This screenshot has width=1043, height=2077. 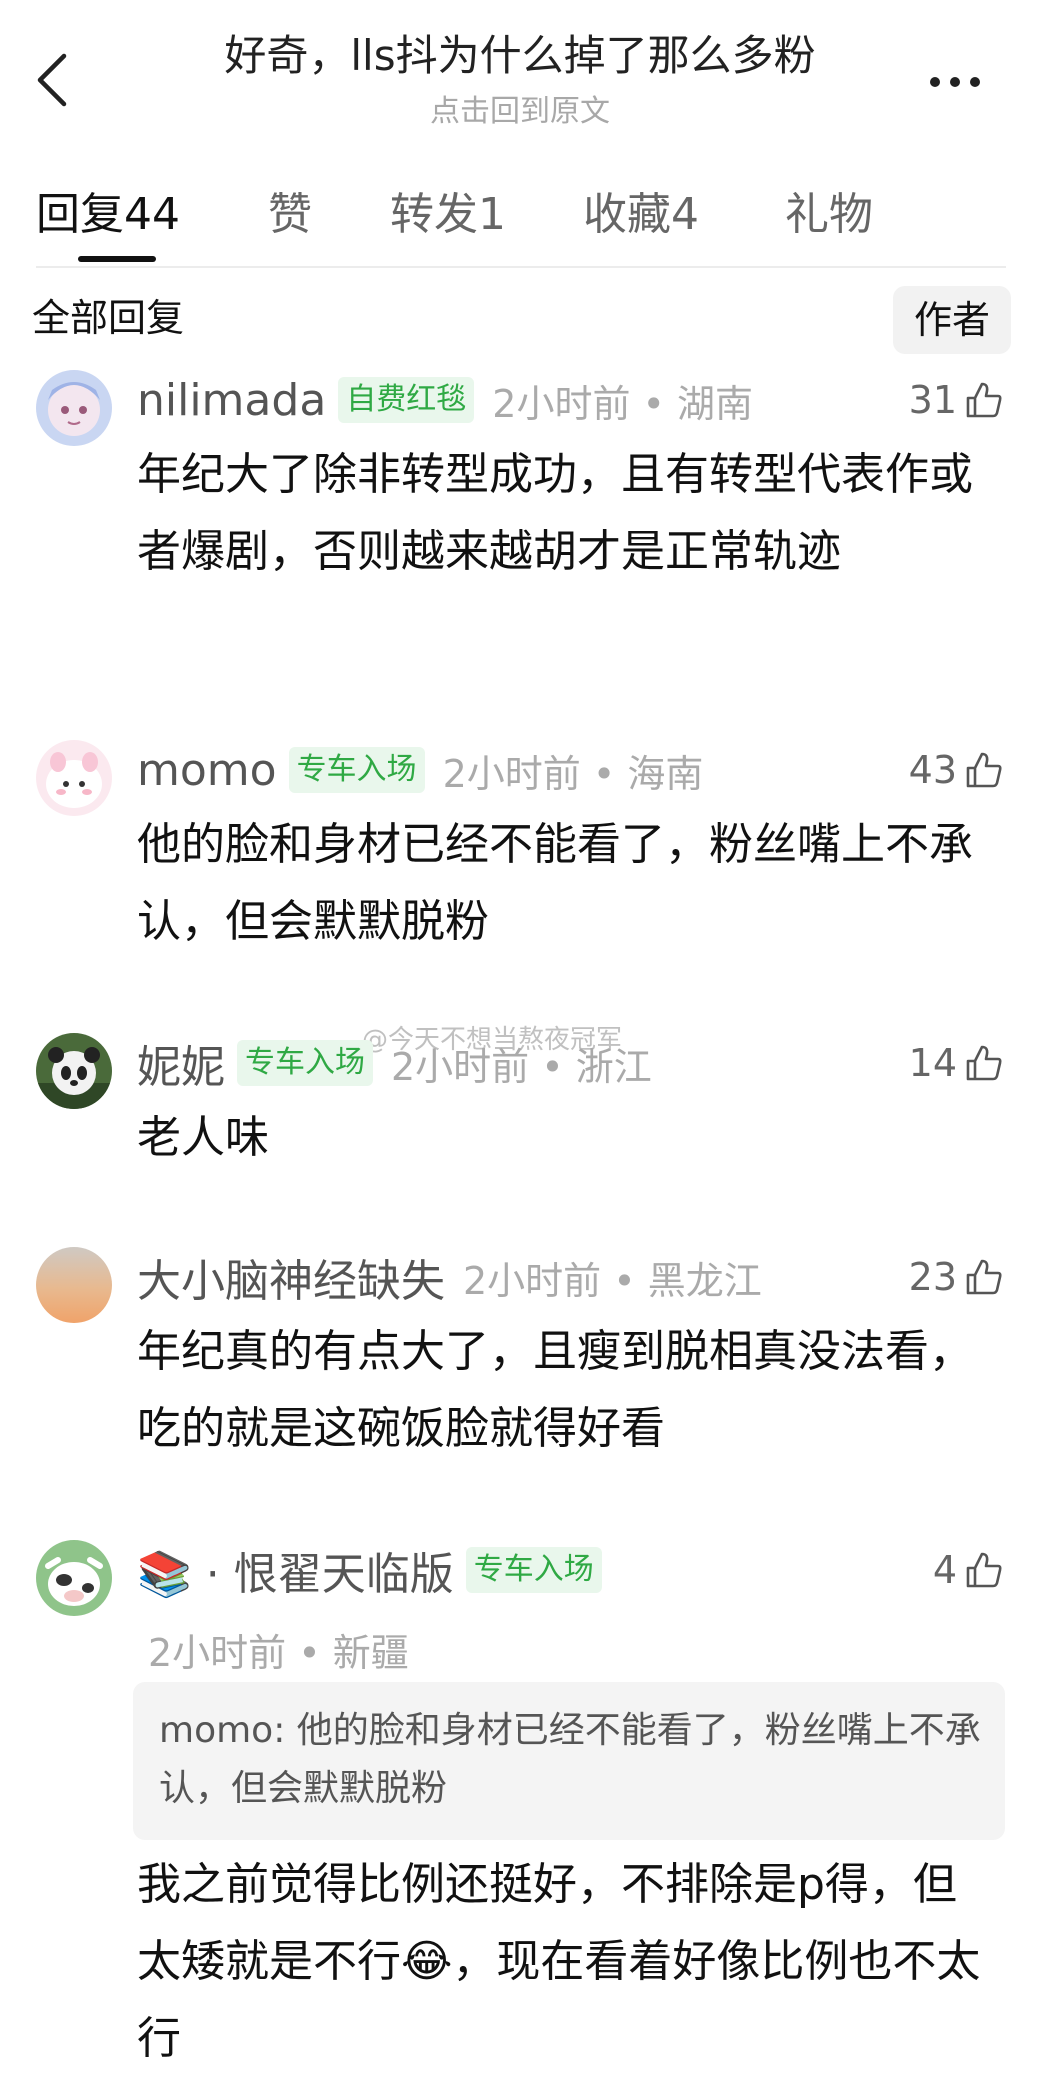 I want to click on like-button: 31, so click(x=956, y=400).